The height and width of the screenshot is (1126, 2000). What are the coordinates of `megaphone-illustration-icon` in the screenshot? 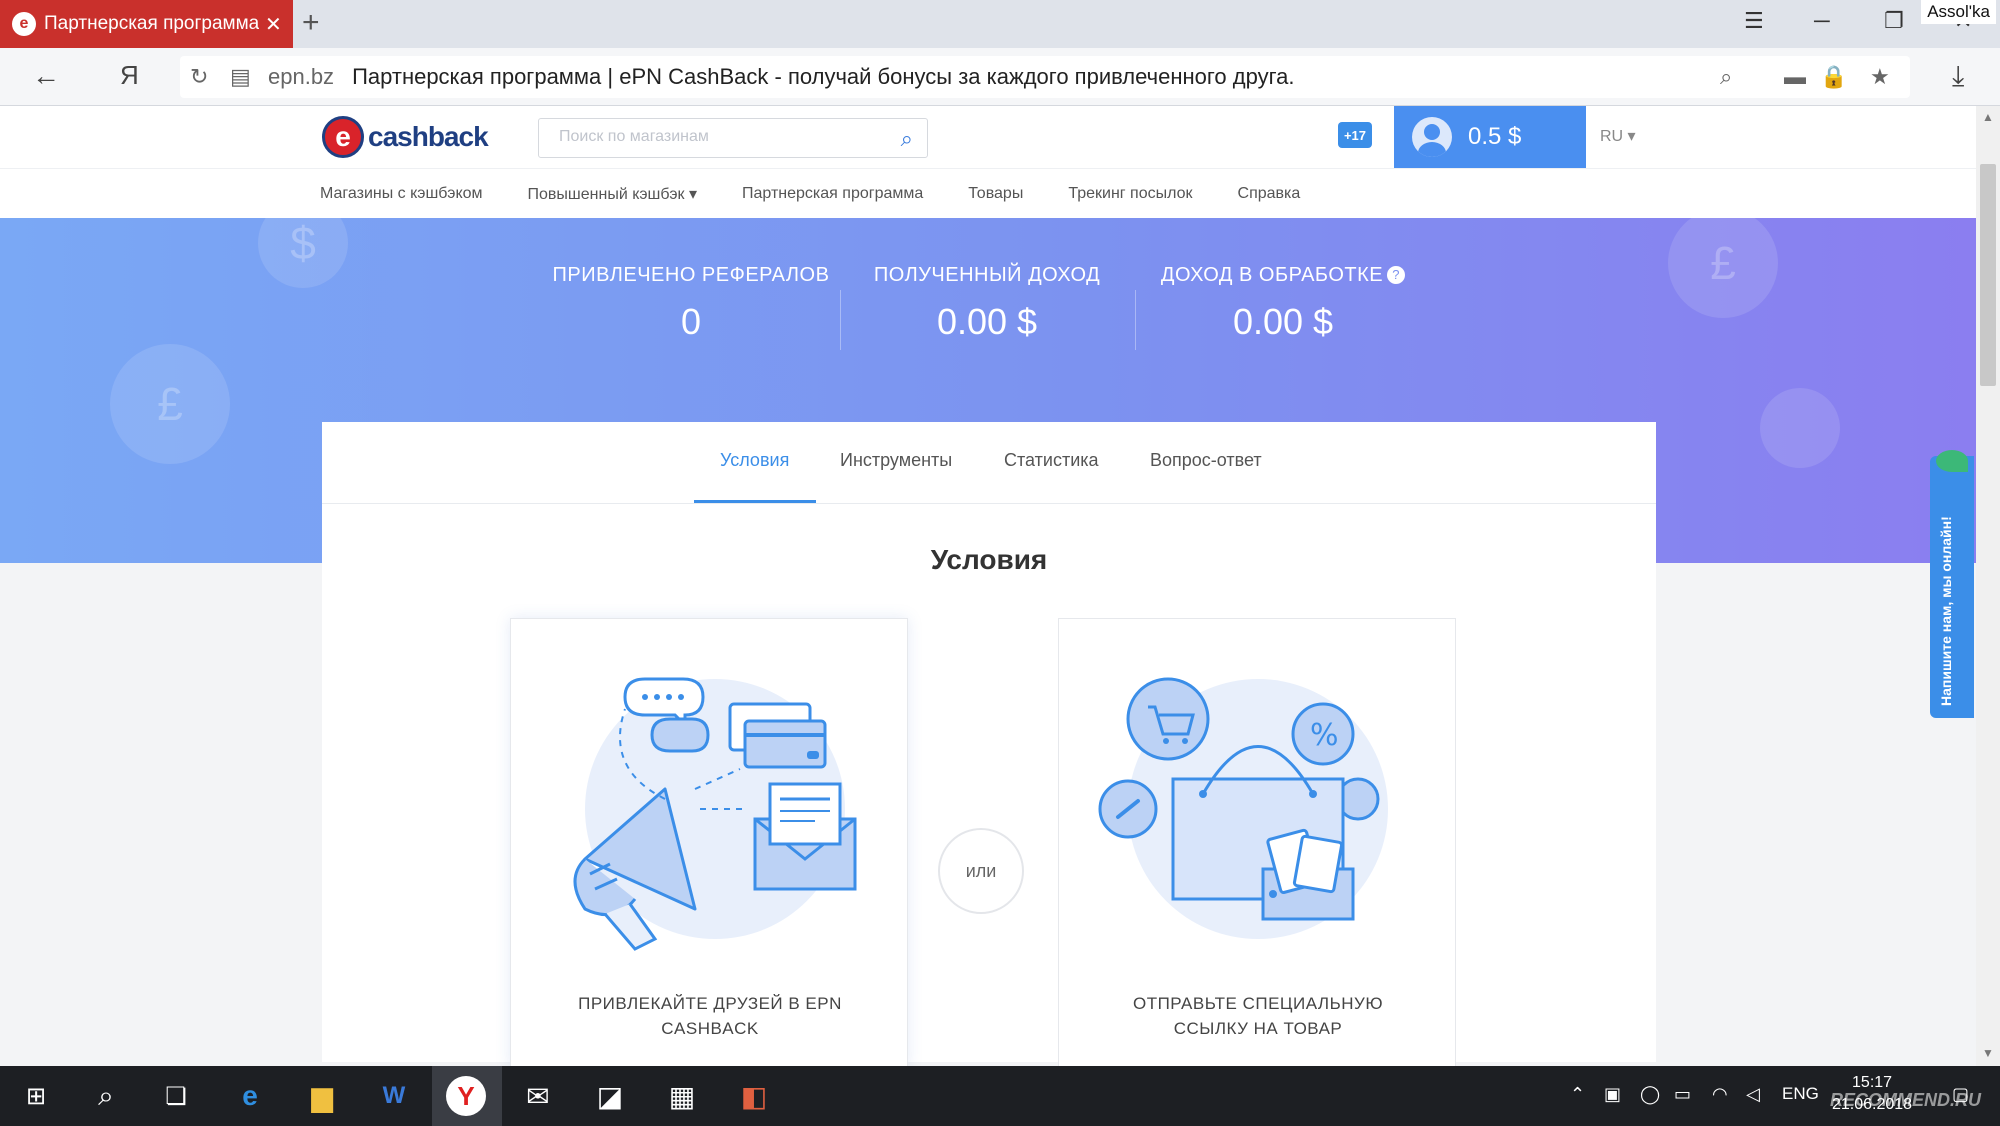 It's located at (715, 814).